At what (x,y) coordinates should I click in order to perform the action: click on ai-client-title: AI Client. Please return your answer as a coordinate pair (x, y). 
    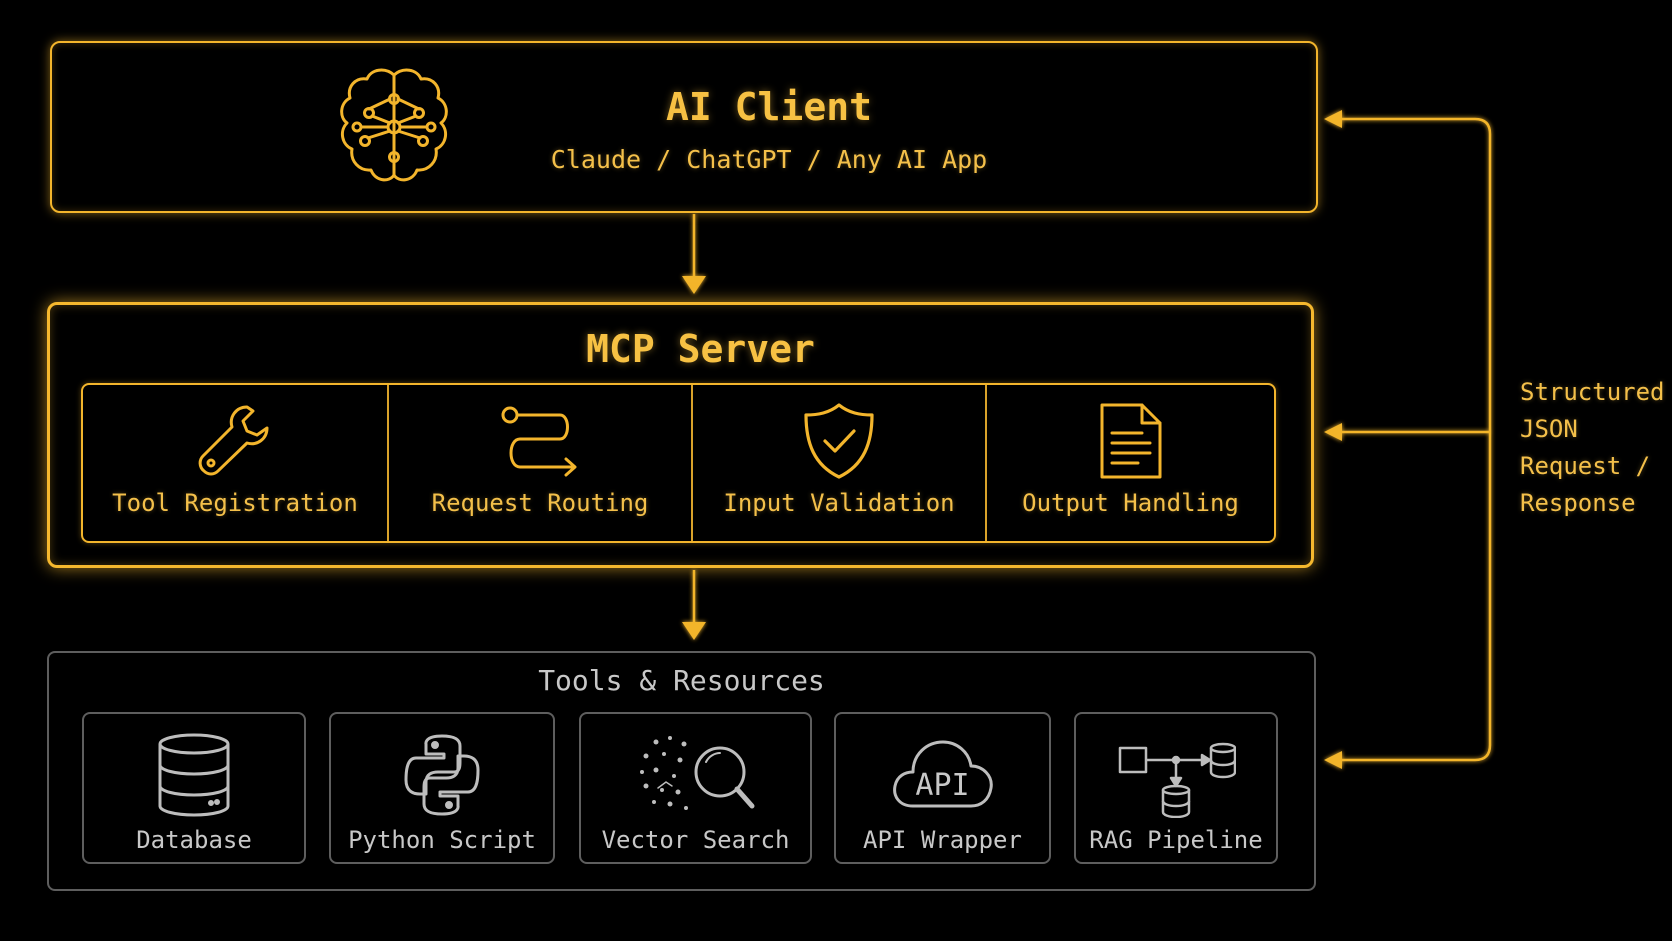
    Looking at the image, I should click on (769, 107).